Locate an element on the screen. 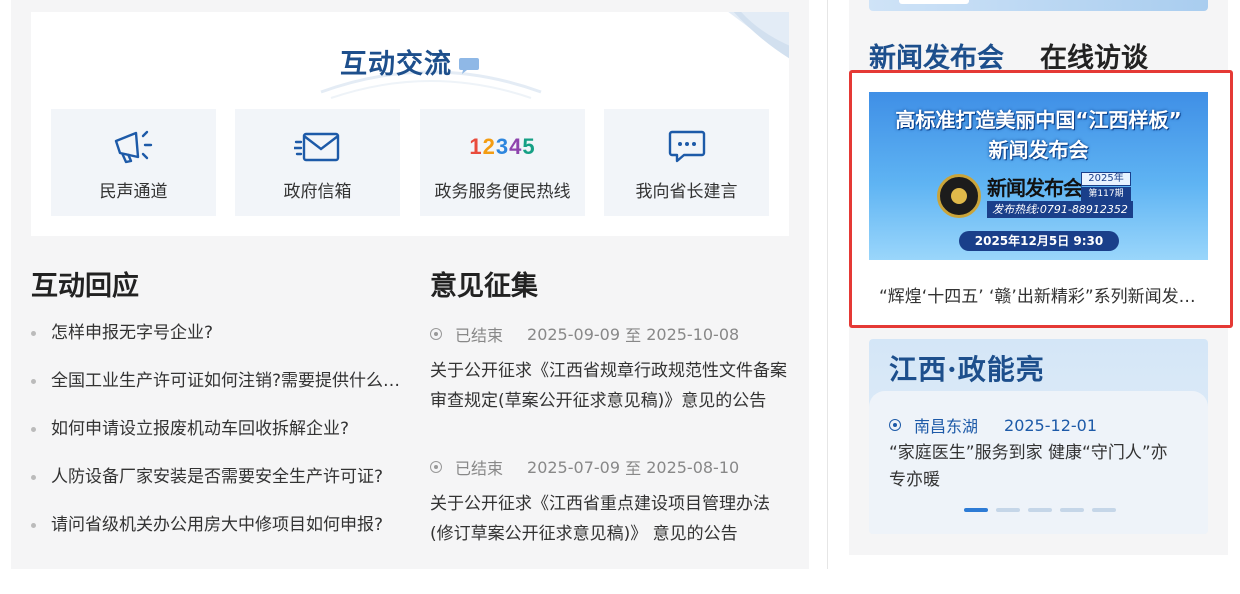 The width and height of the screenshot is (1240, 594). tile-label: 政府信箱 is located at coordinates (317, 192).